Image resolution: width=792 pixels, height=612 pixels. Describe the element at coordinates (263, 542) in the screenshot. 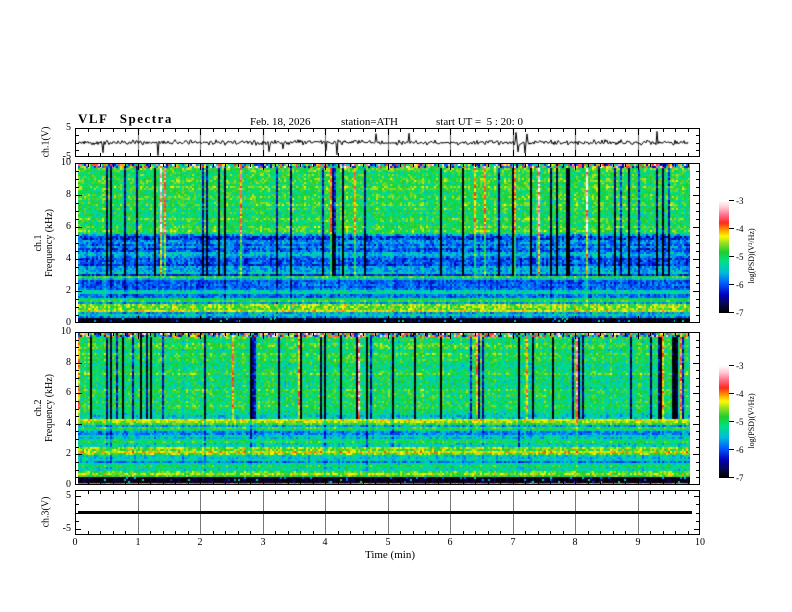

I see `time-tick-label: 3` at that location.